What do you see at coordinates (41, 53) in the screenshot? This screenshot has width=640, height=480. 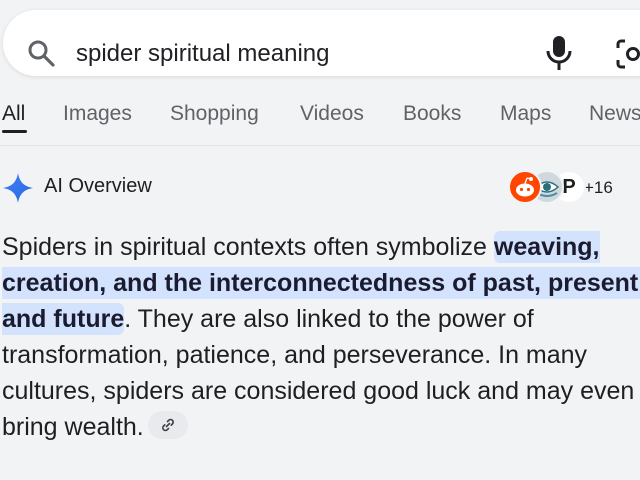 I see `search-icon` at bounding box center [41, 53].